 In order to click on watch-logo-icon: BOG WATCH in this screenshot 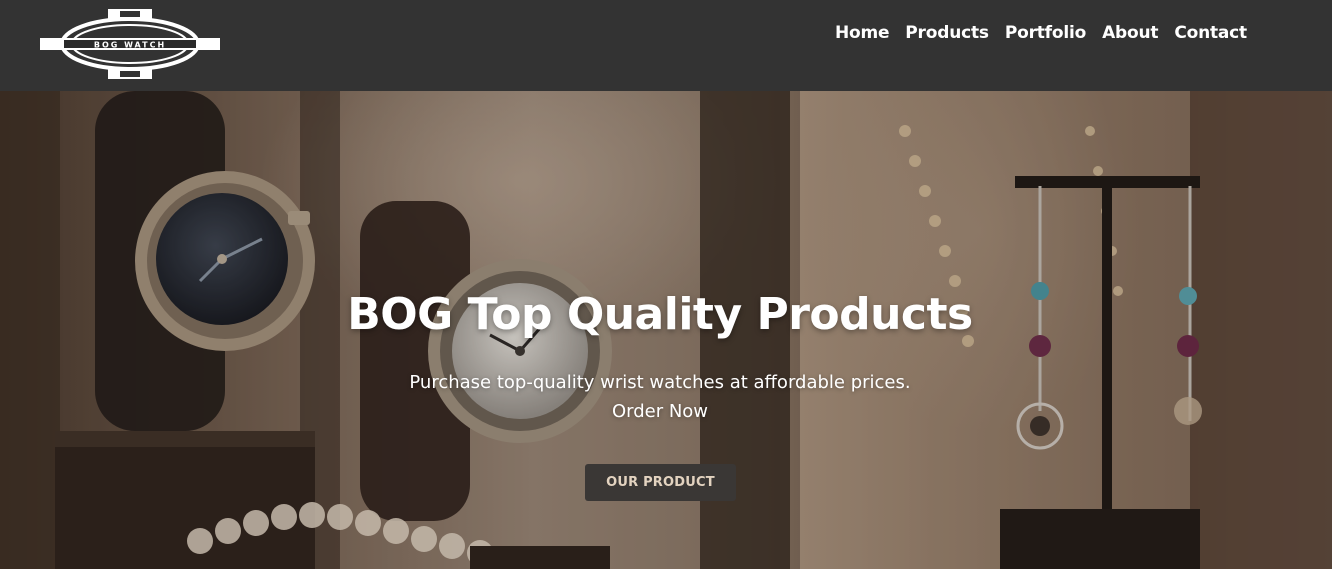, I will do `click(130, 44)`.